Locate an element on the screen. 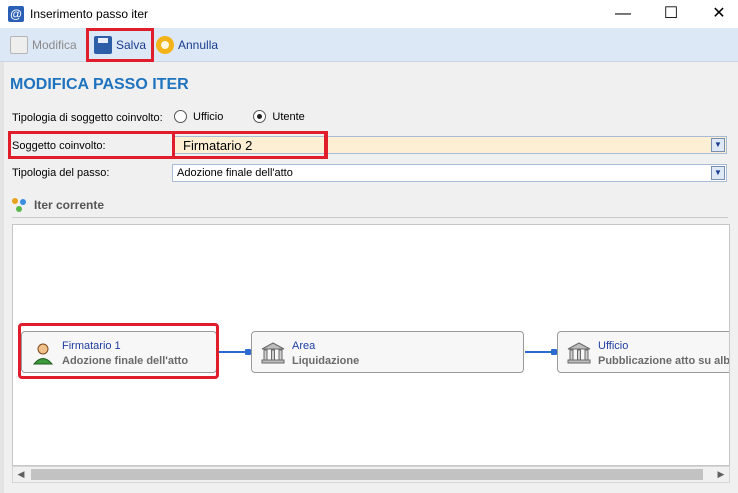 This screenshot has height=493, width=738. salva-button: Salva is located at coordinates (120, 45).